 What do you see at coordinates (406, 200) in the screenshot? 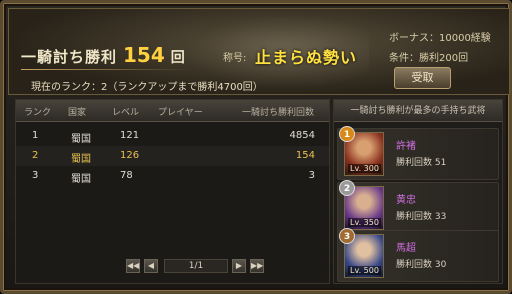
I see `general-name: 黄忠` at bounding box center [406, 200].